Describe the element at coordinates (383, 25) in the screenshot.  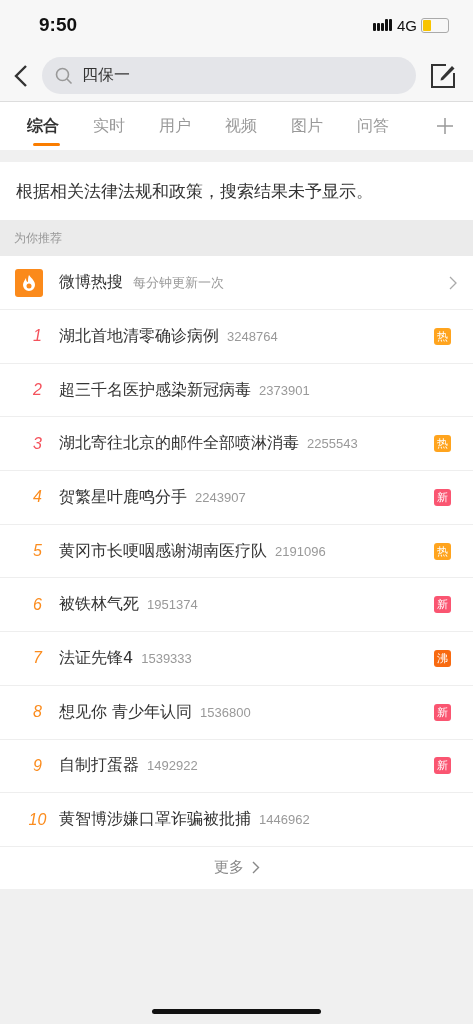
I see `signal-icon` at that location.